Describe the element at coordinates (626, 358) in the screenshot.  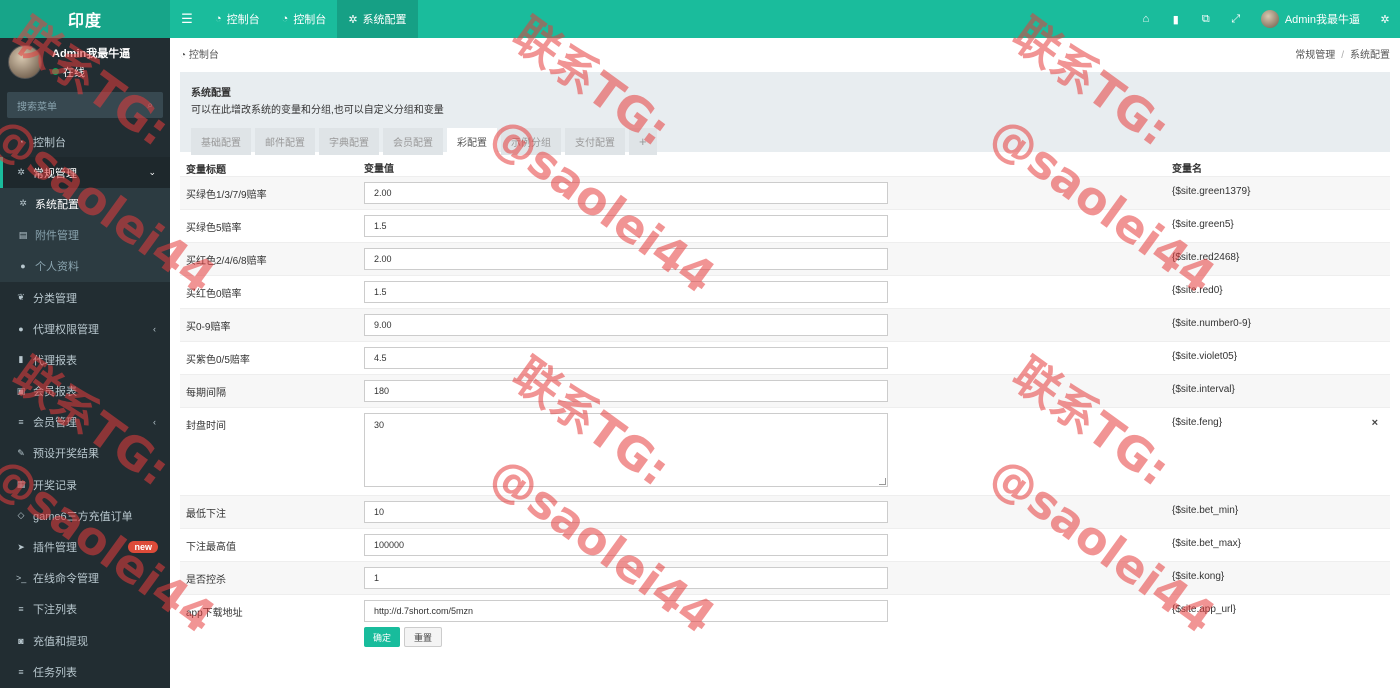
I see `variable-value-input: 4.5` at that location.